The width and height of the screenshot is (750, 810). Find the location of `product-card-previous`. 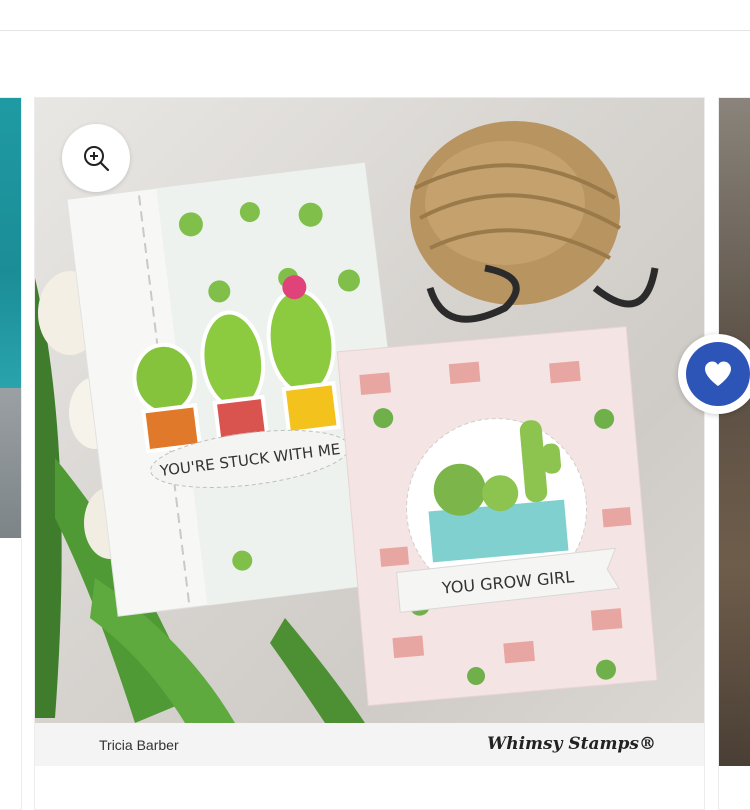

product-card-previous is located at coordinates (11, 453).